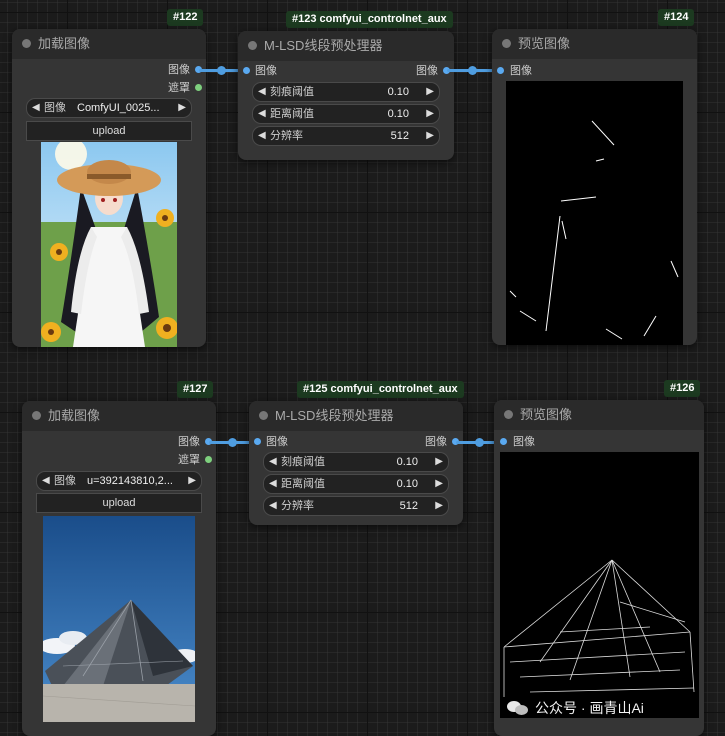 The width and height of the screenshot is (725, 736). I want to click on node-id-badge: #126, so click(682, 388).